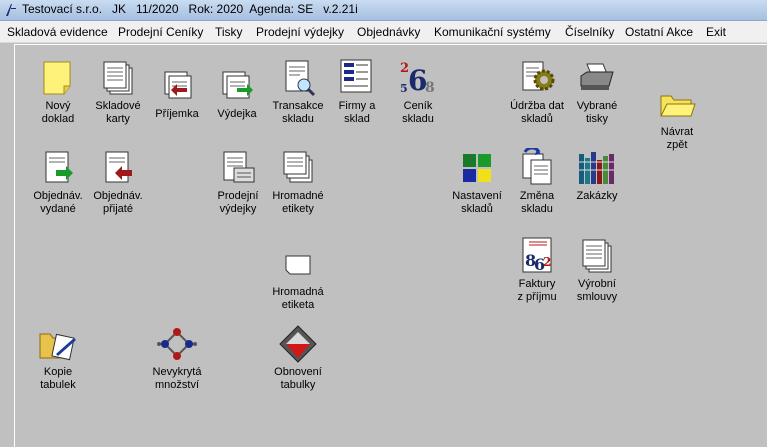 This screenshot has height=447, width=767. I want to click on invoice-icon: 8 6 2, so click(537, 255).